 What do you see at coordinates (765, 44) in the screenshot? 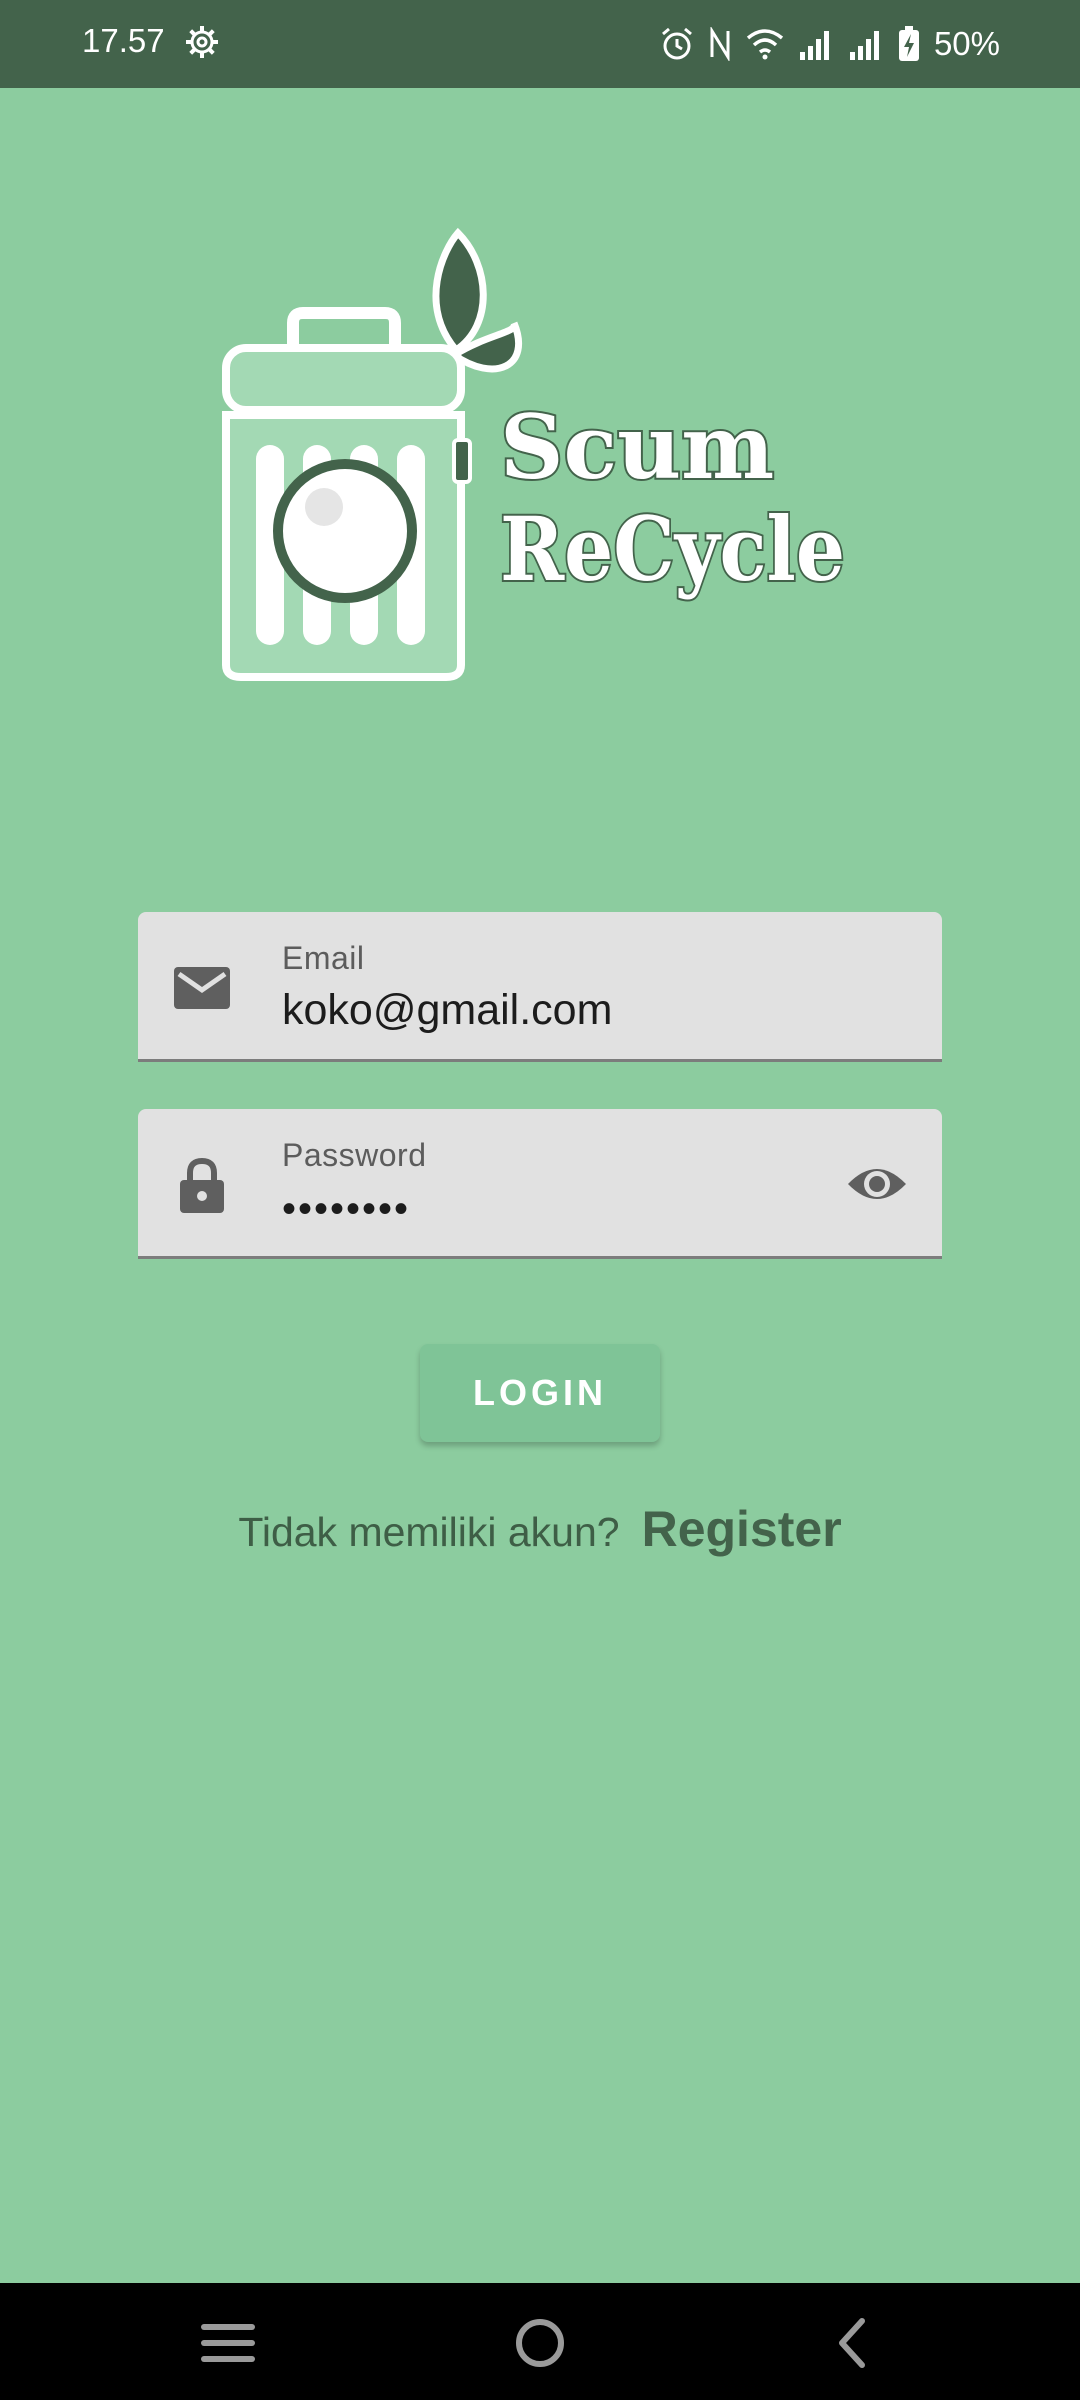
I see `wifi-icon` at bounding box center [765, 44].